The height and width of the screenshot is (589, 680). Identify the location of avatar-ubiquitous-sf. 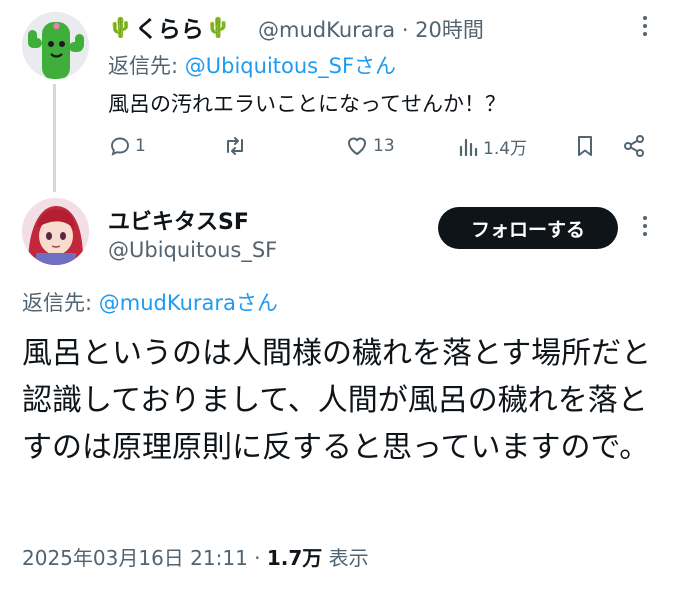
(55, 231).